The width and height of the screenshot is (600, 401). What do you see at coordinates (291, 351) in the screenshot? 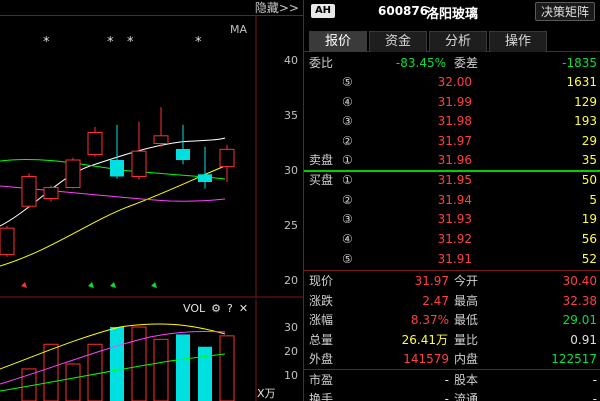
I see `volume-axis-label: 20` at bounding box center [291, 351].